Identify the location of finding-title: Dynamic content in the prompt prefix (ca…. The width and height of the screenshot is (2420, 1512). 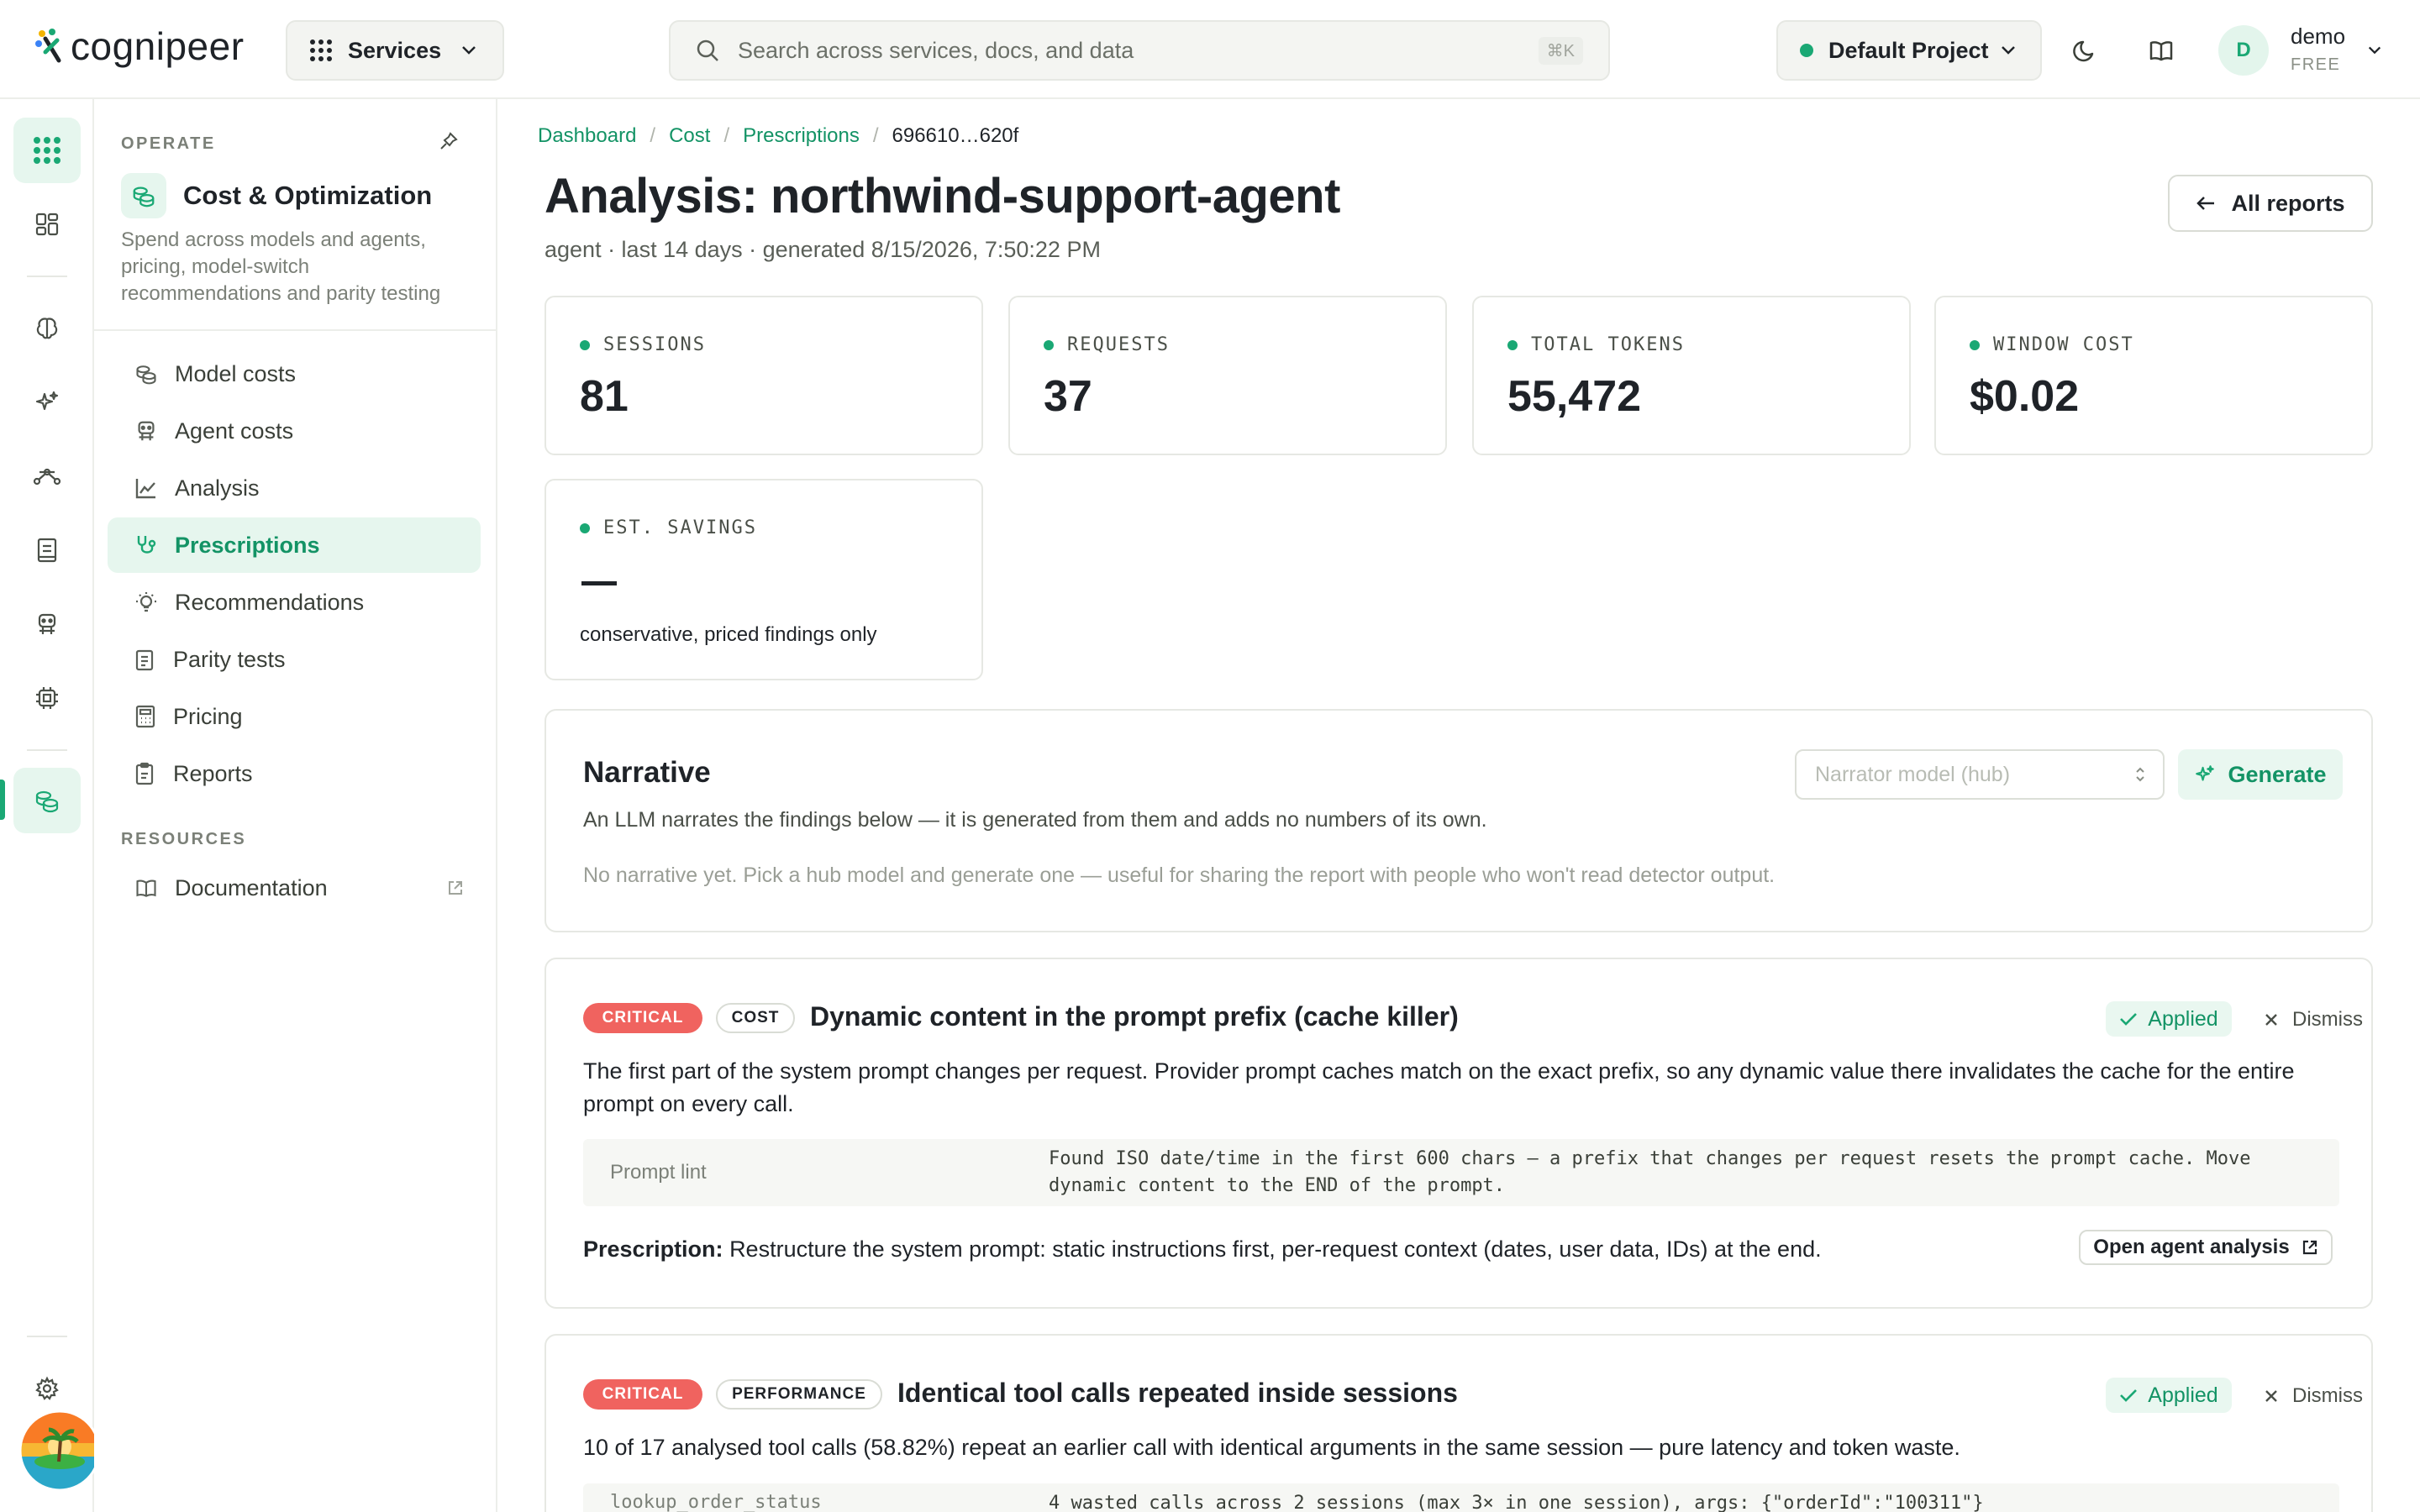
(1134, 1016).